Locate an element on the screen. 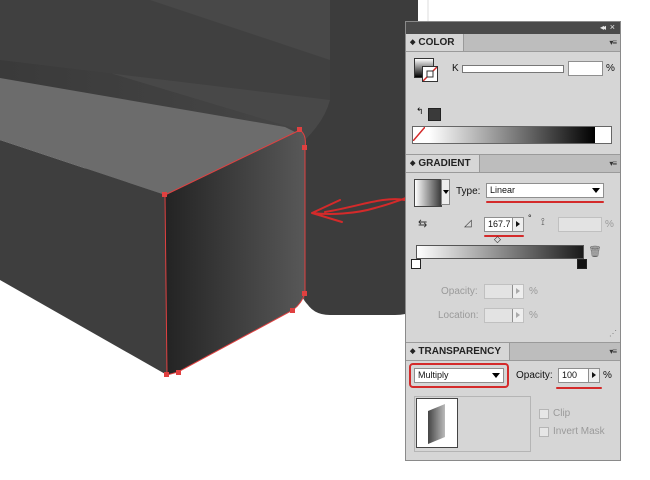  tab-transparency-label: TRANSPARENCY is located at coordinates (459, 351).